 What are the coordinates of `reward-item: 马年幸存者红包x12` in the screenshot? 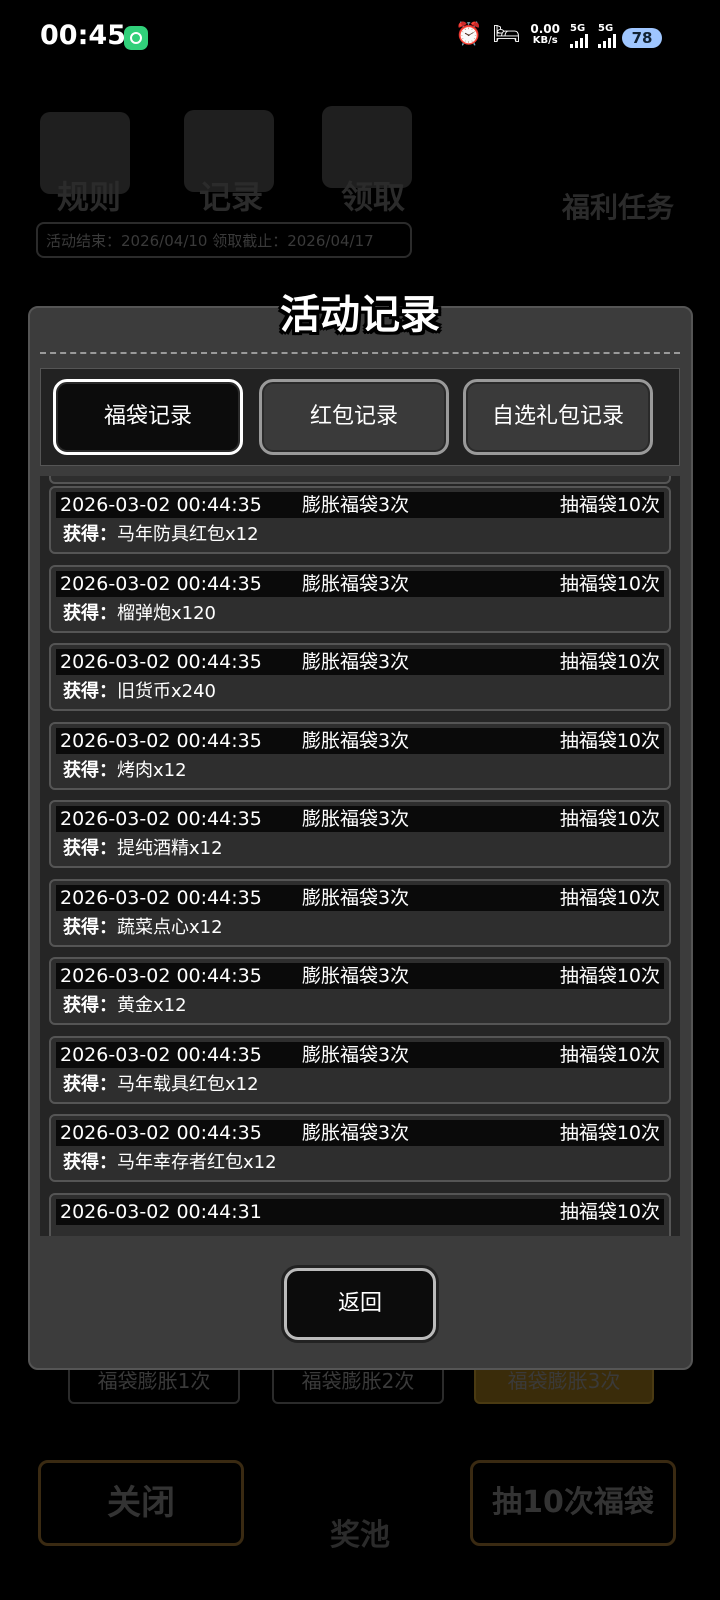 It's located at (197, 1162).